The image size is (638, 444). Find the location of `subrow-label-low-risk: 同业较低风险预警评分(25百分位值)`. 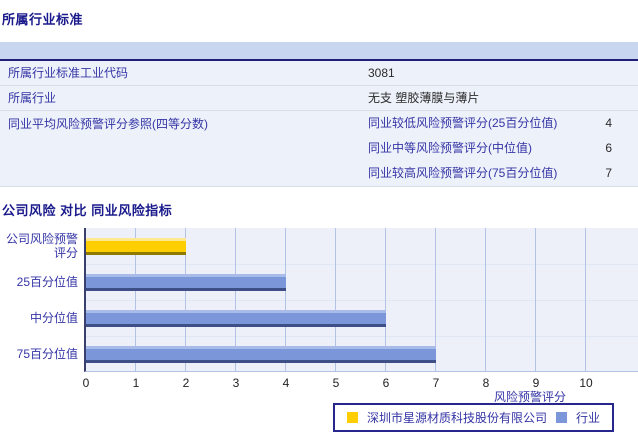

subrow-label-low-risk: 同业较低风险预警评分(25百分位值) is located at coordinates (463, 123).